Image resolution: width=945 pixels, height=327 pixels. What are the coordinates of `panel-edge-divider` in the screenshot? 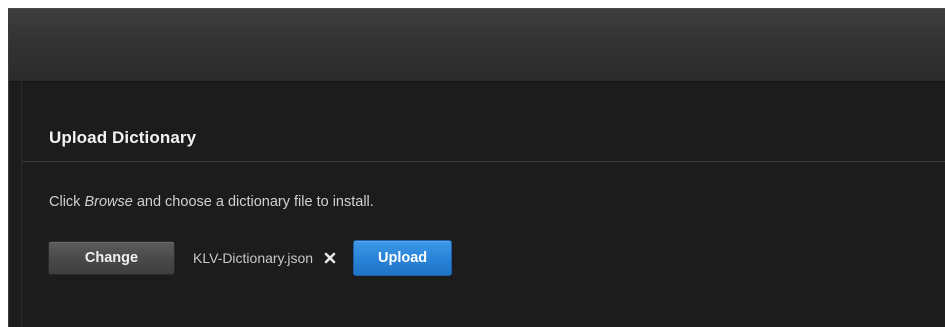 It's located at (21, 204).